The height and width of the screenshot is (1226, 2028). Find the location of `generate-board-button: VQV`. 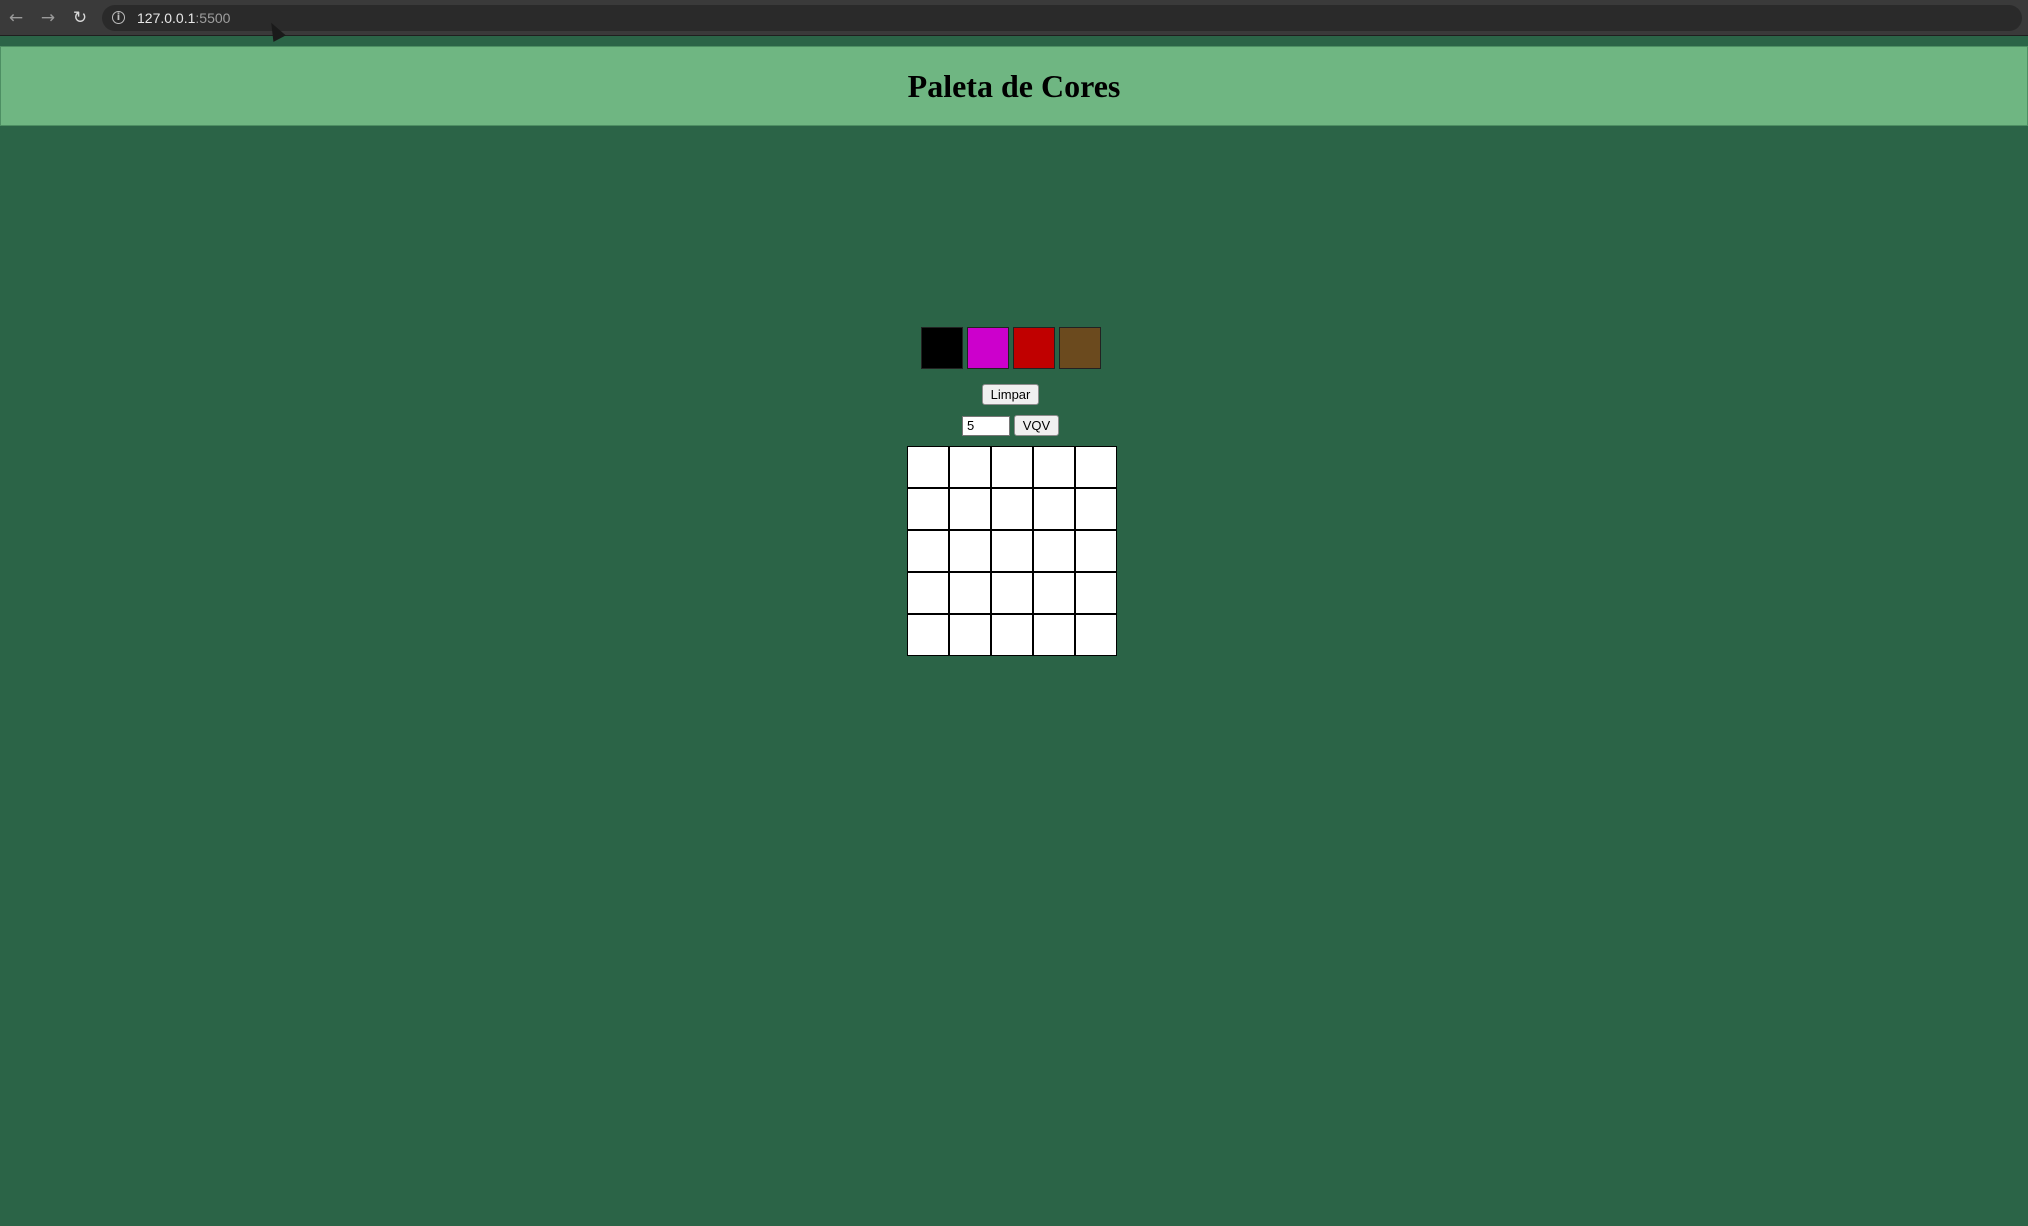

generate-board-button: VQV is located at coordinates (1036, 425).